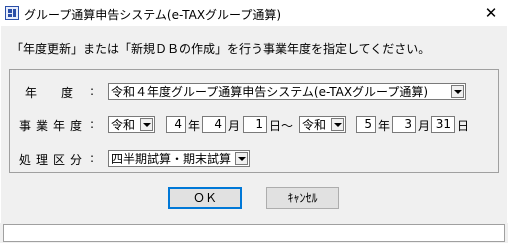 The height and width of the screenshot is (243, 508). I want to click on year-label: 年 度, so click(49, 93).